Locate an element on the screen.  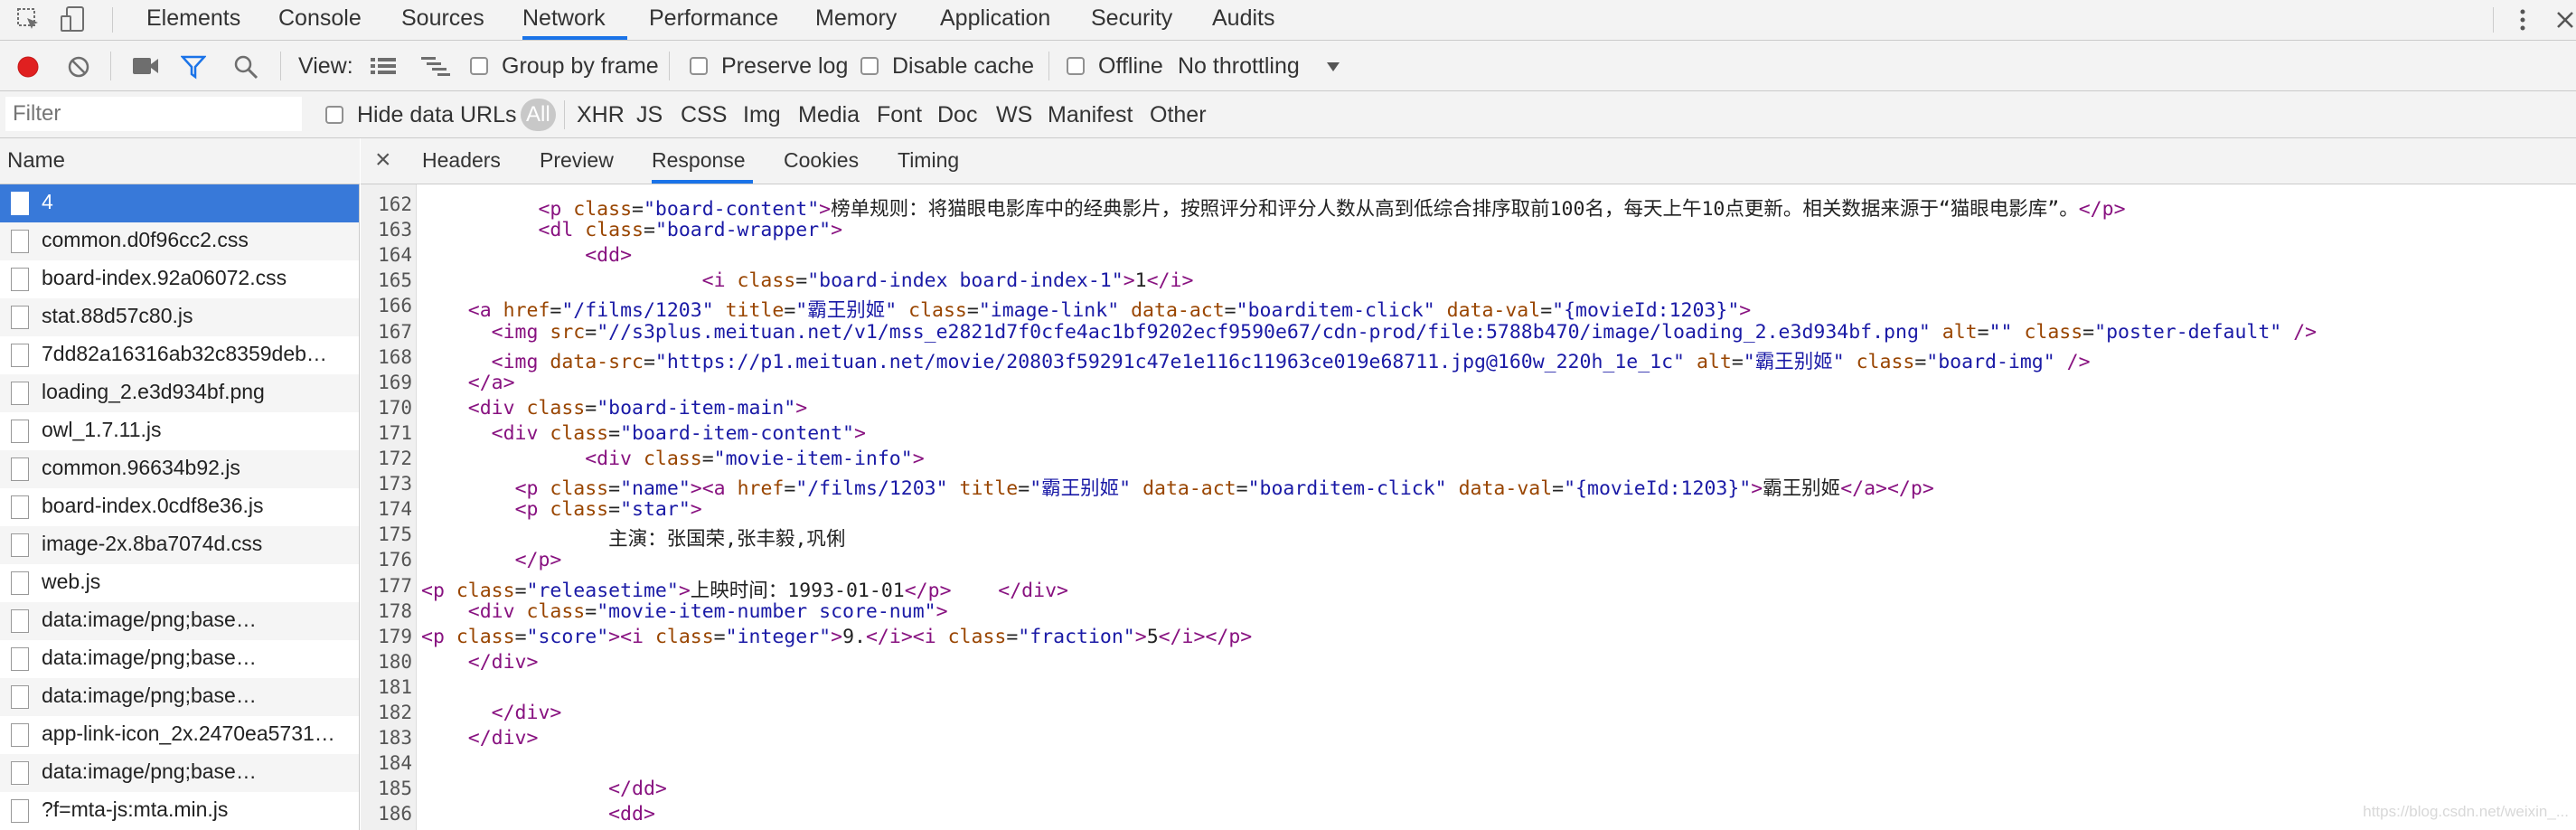
code-line: </div> is located at coordinates (503, 662).